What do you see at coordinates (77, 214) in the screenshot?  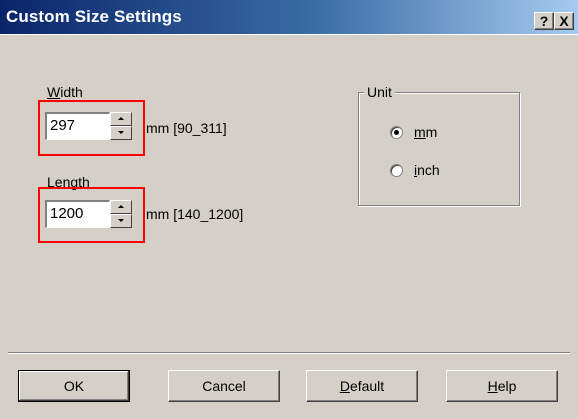 I see `length-input: 1200` at bounding box center [77, 214].